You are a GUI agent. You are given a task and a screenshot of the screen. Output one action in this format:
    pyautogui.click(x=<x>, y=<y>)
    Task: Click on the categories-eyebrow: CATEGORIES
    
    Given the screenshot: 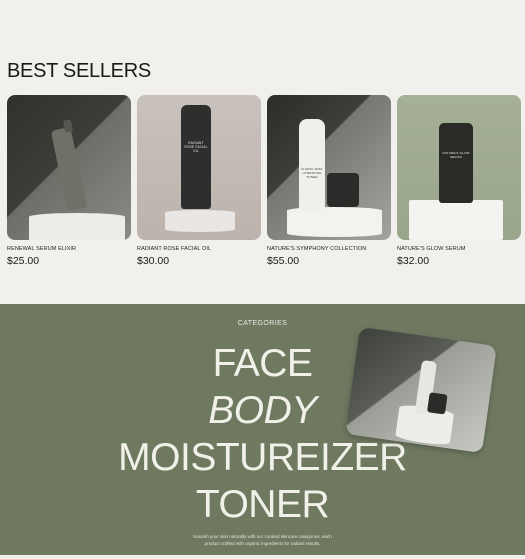 What is the action you would take?
    pyautogui.click(x=262, y=323)
    